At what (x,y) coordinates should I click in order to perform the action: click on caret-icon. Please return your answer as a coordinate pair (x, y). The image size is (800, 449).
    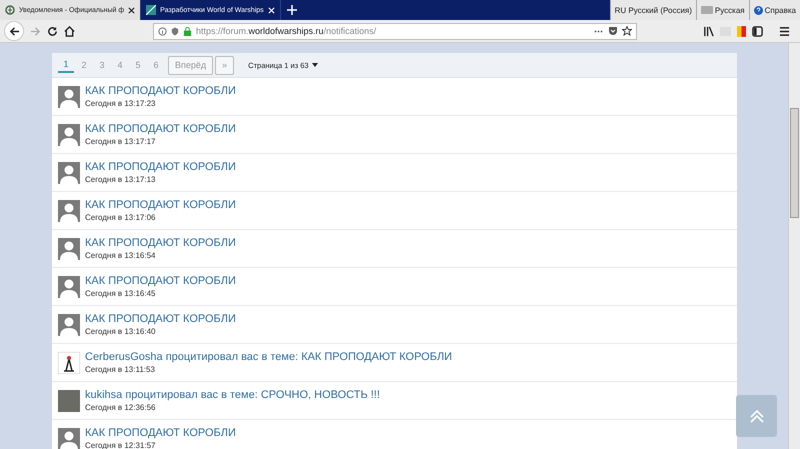
    Looking at the image, I should click on (315, 65).